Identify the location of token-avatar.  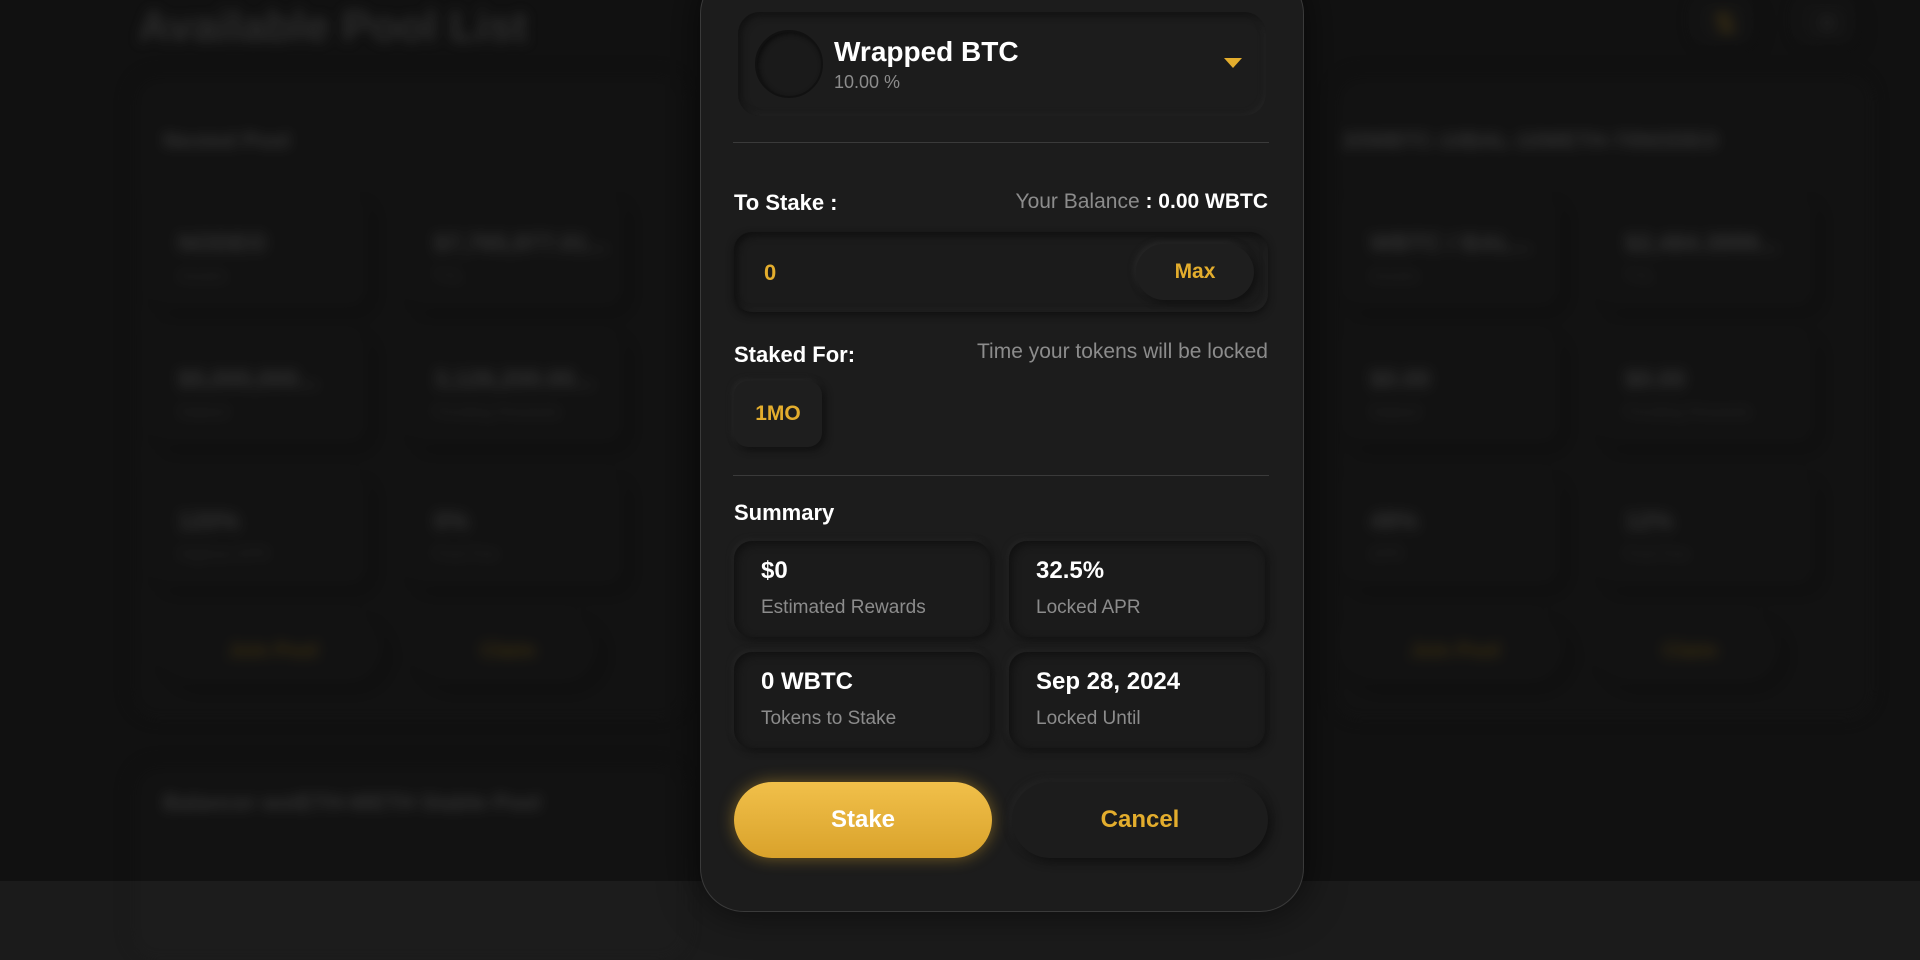
(789, 64).